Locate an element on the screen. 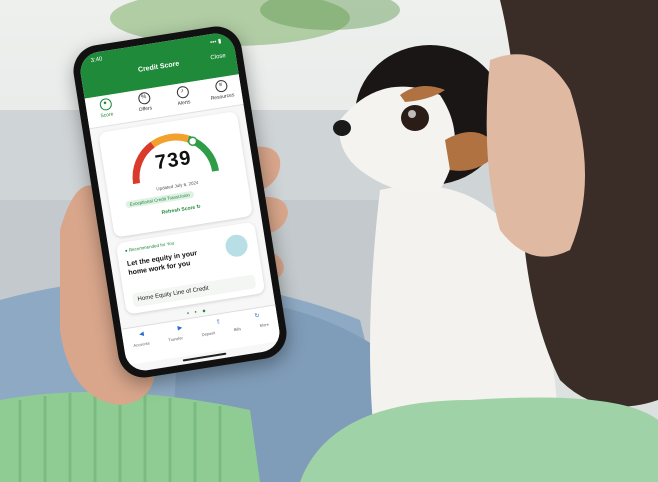  tab-offers: % Offers is located at coordinates (145, 104).